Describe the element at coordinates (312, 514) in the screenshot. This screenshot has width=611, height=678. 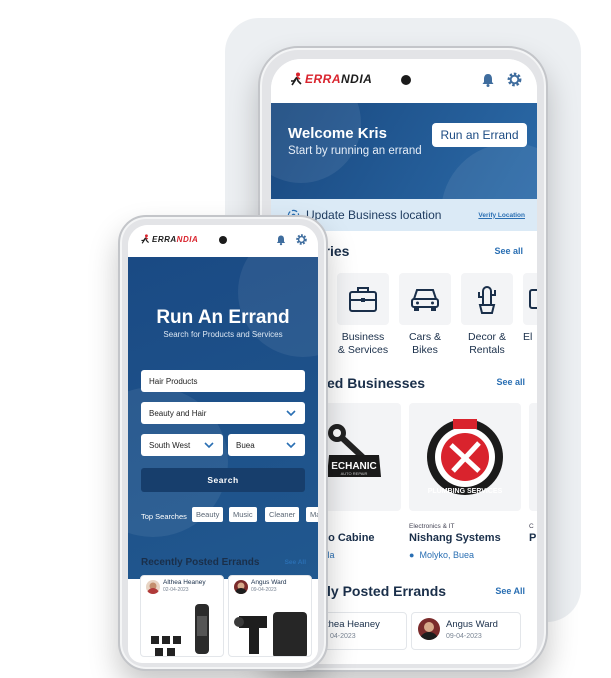
I see `top-search-chip: Ma` at that location.